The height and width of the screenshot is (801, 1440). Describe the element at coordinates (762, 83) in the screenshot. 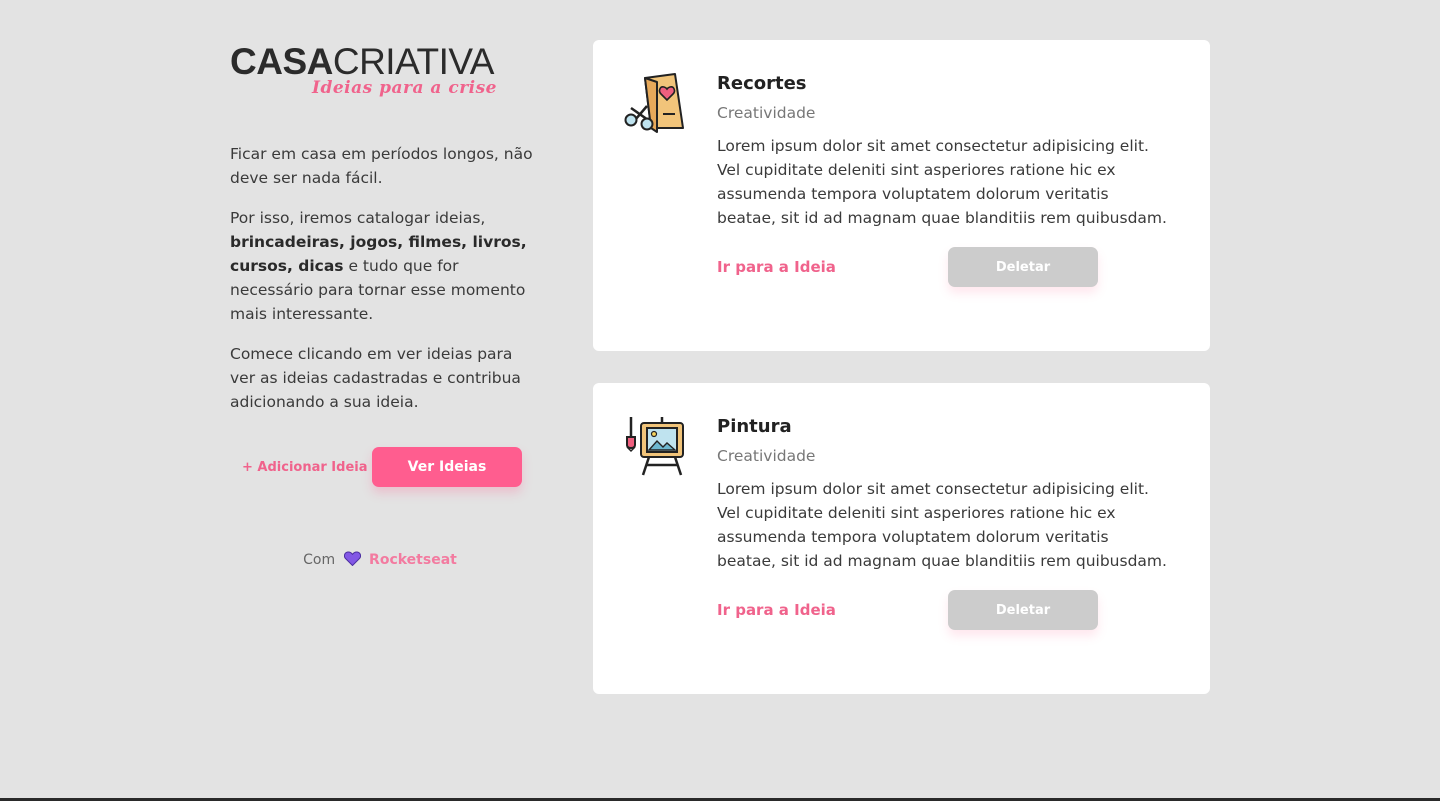

I see `idea-title: Recortes` at that location.